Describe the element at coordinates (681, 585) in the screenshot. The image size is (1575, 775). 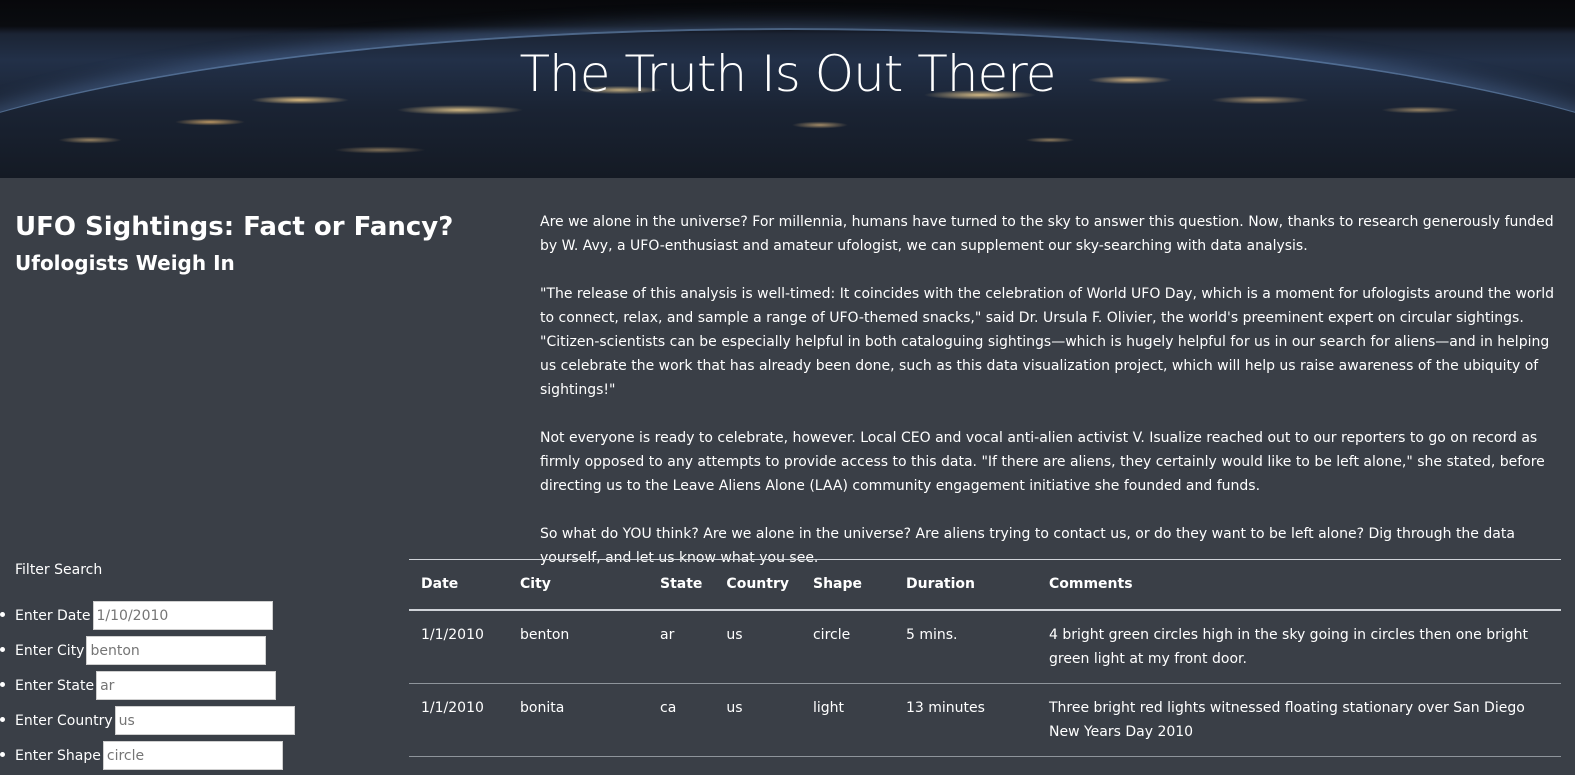
I see `column-header-state: State` at that location.